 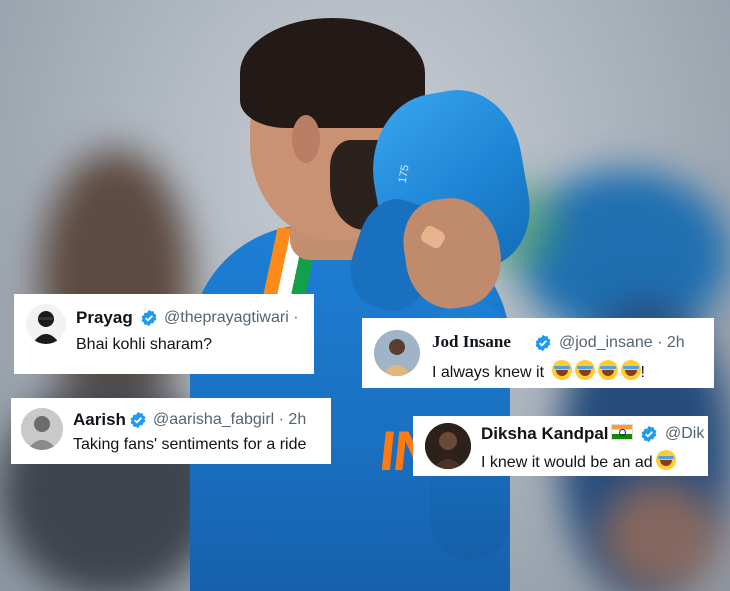 I want to click on tweet-text-row: I knew it would be an ad, so click(x=578, y=461).